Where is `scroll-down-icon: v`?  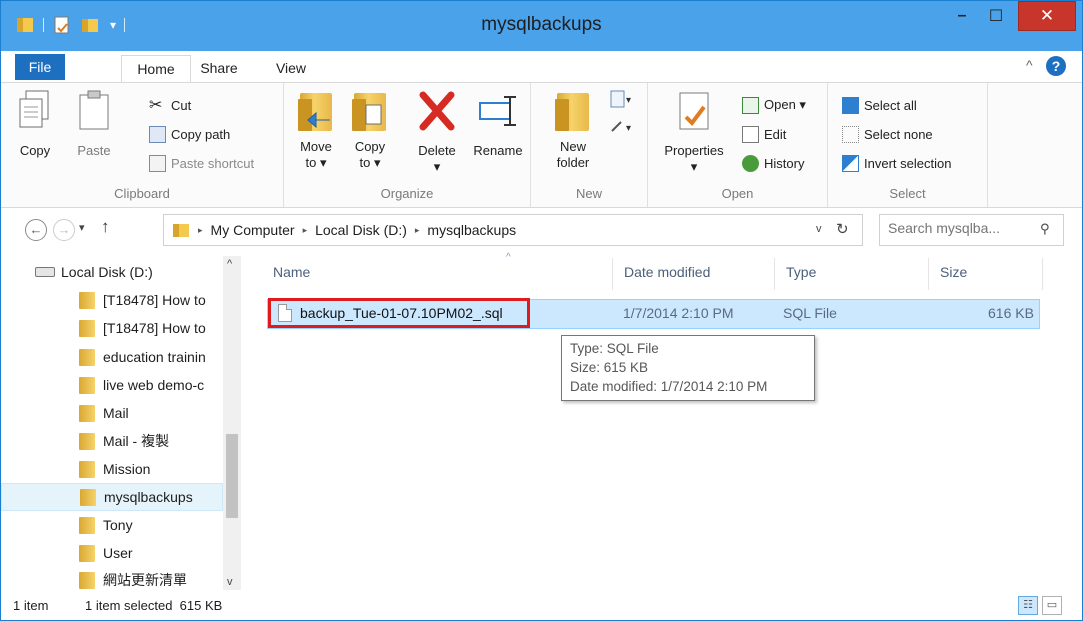 scroll-down-icon: v is located at coordinates (230, 582).